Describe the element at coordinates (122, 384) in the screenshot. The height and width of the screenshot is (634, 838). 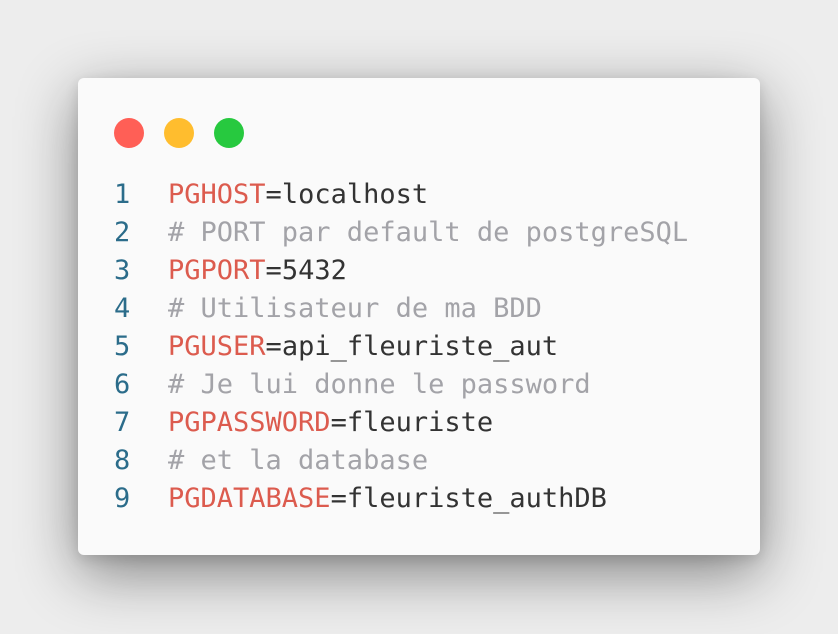
I see `line-number: 6` at that location.